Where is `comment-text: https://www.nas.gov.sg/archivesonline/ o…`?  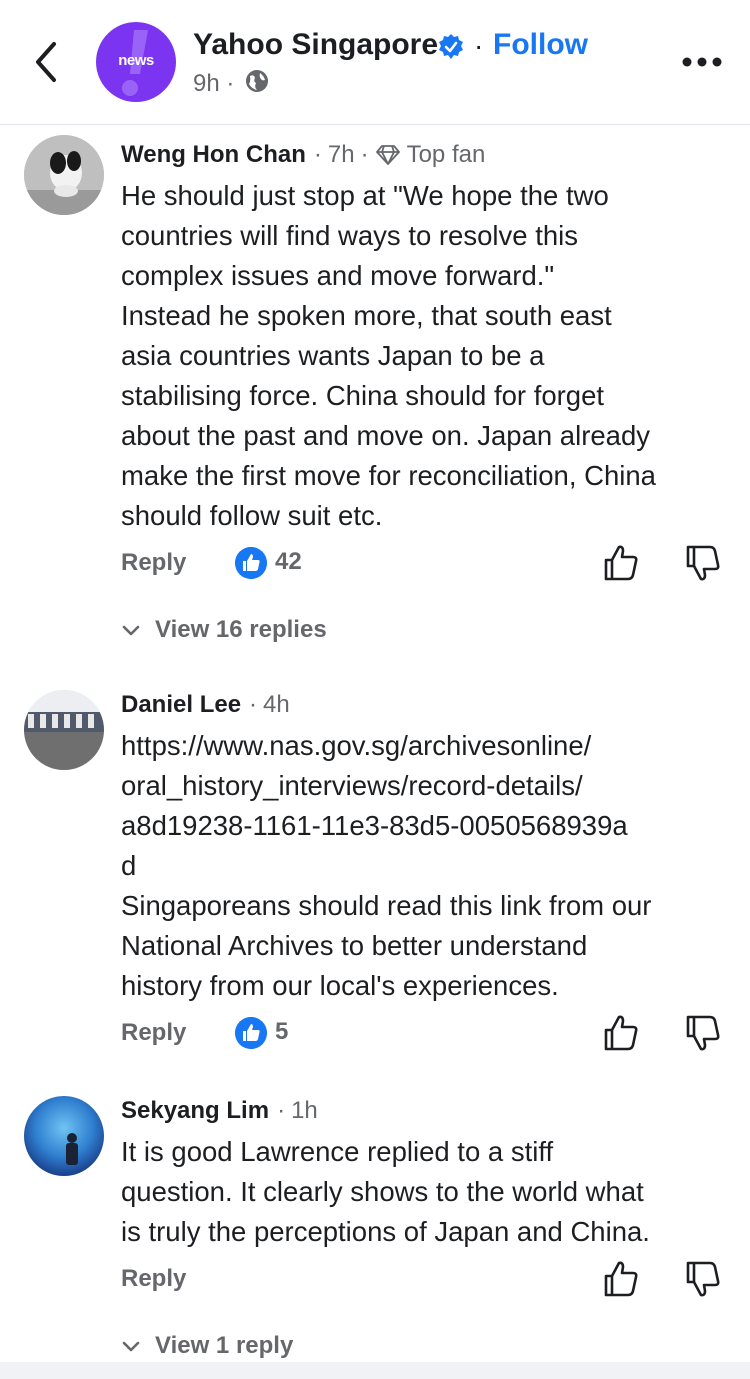 comment-text: https://www.nas.gov.sg/archivesonline/ o… is located at coordinates (386, 865).